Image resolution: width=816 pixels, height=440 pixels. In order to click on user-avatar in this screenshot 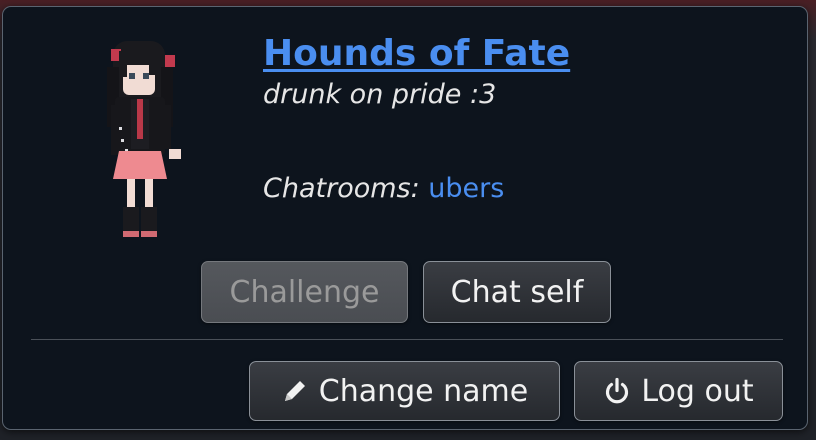, I will do `click(147, 136)`.